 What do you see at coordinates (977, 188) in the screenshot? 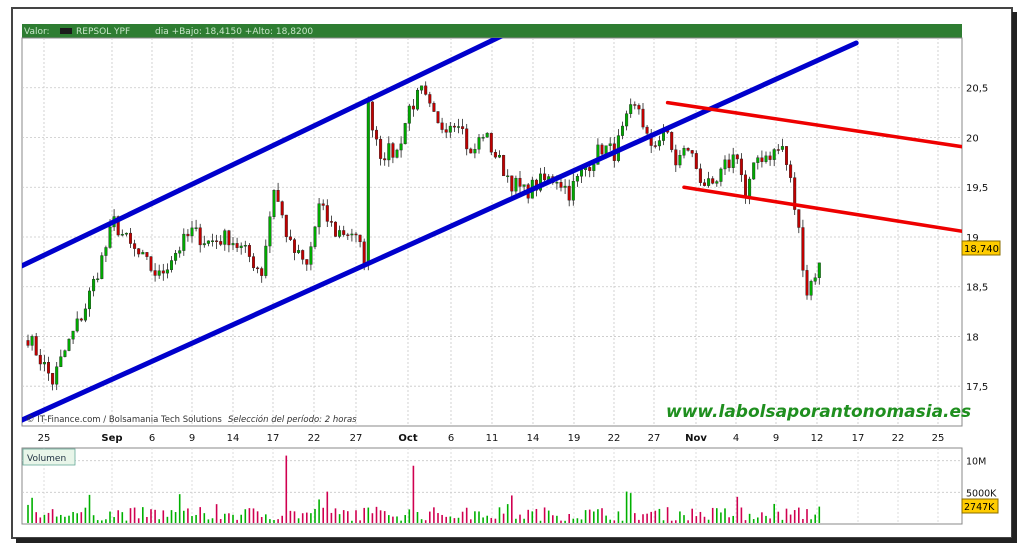
I see `y-tick-label: 19,5` at bounding box center [977, 188].